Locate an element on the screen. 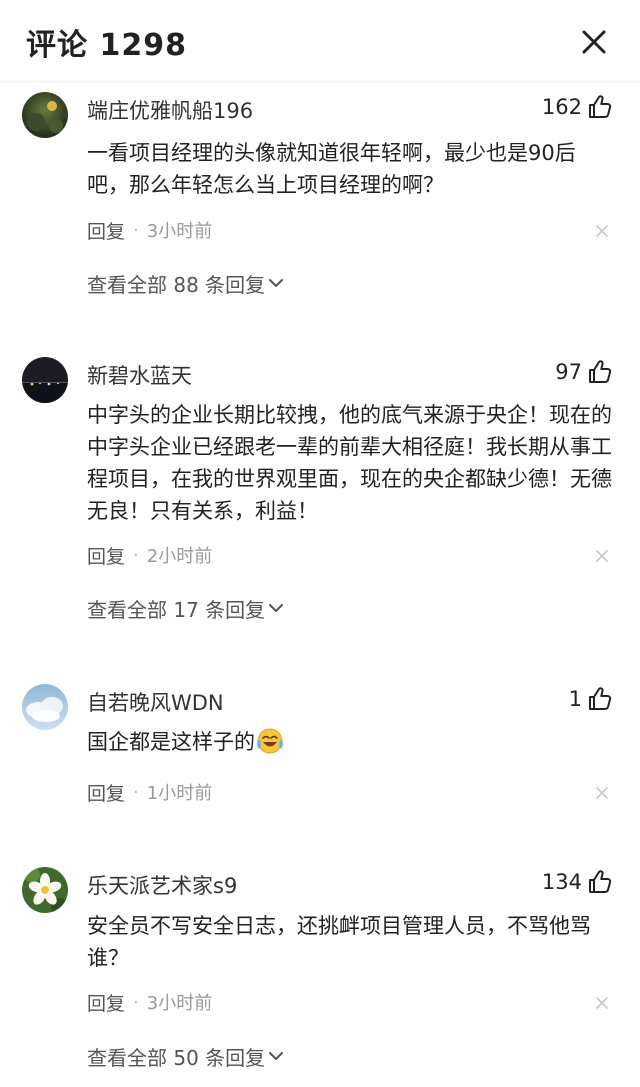  like-count: 97 is located at coordinates (568, 372).